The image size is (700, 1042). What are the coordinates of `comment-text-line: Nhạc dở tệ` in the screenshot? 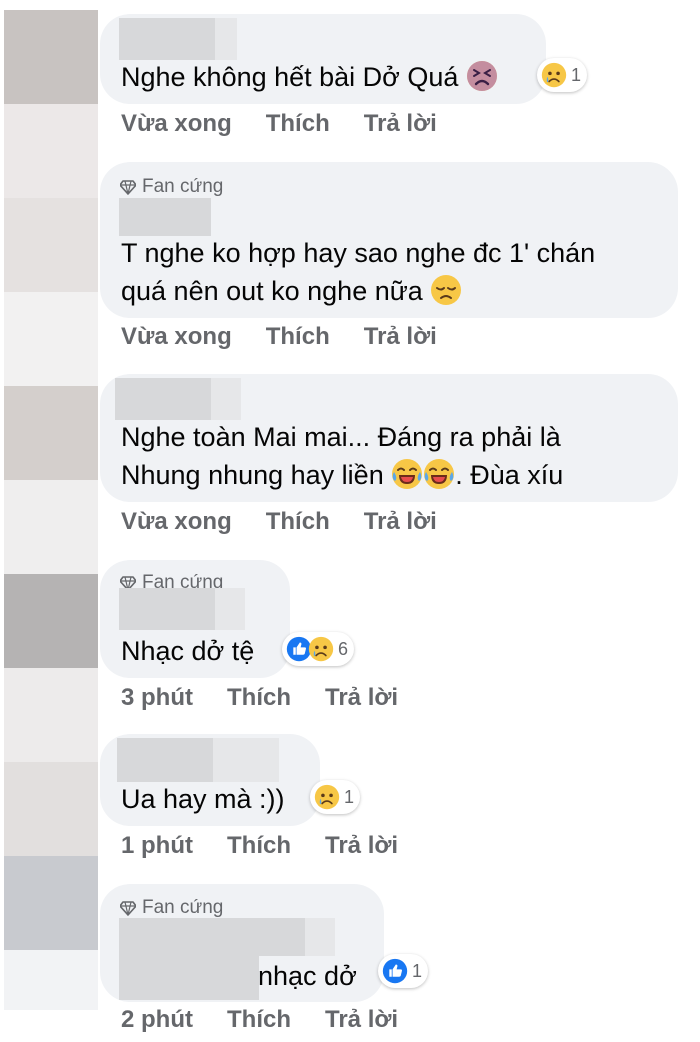 It's located at (188, 651).